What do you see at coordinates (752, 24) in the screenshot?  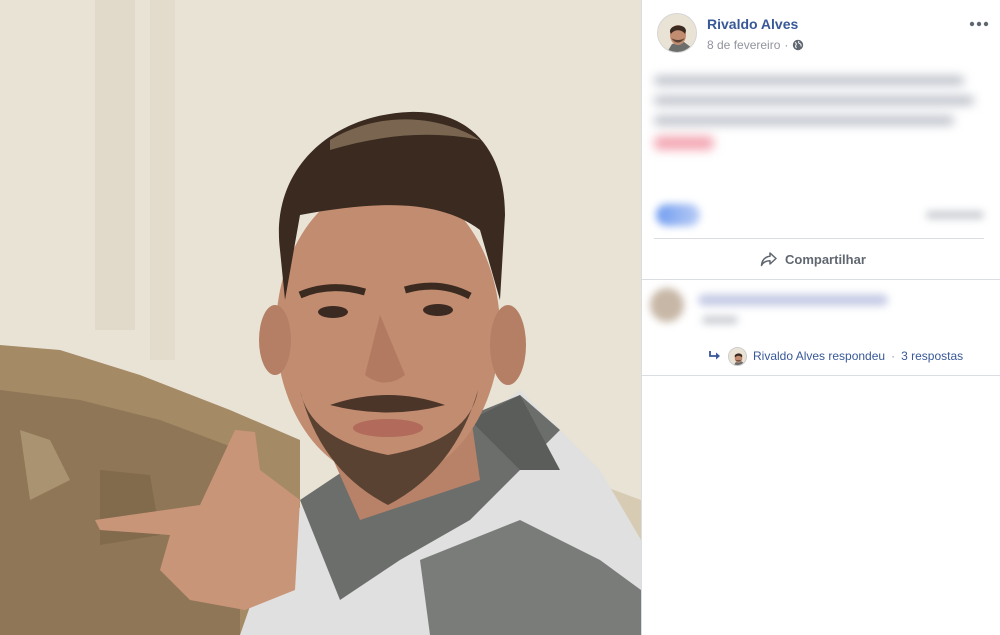 I see `author-name: Rivaldo Alves` at bounding box center [752, 24].